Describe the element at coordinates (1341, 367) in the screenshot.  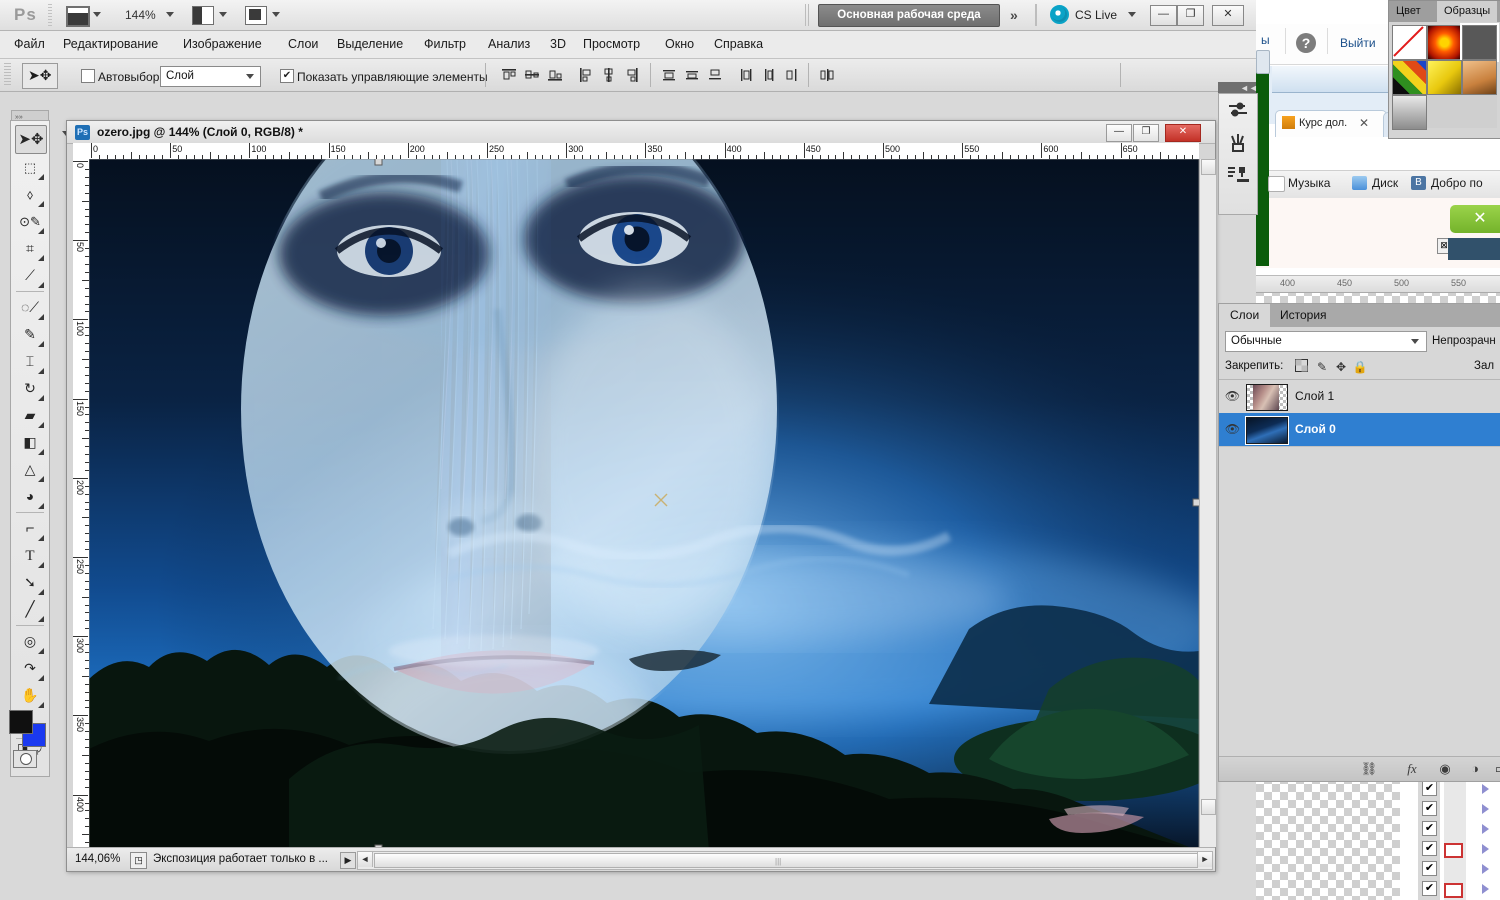
I see `lock-position-icon: ✥` at that location.